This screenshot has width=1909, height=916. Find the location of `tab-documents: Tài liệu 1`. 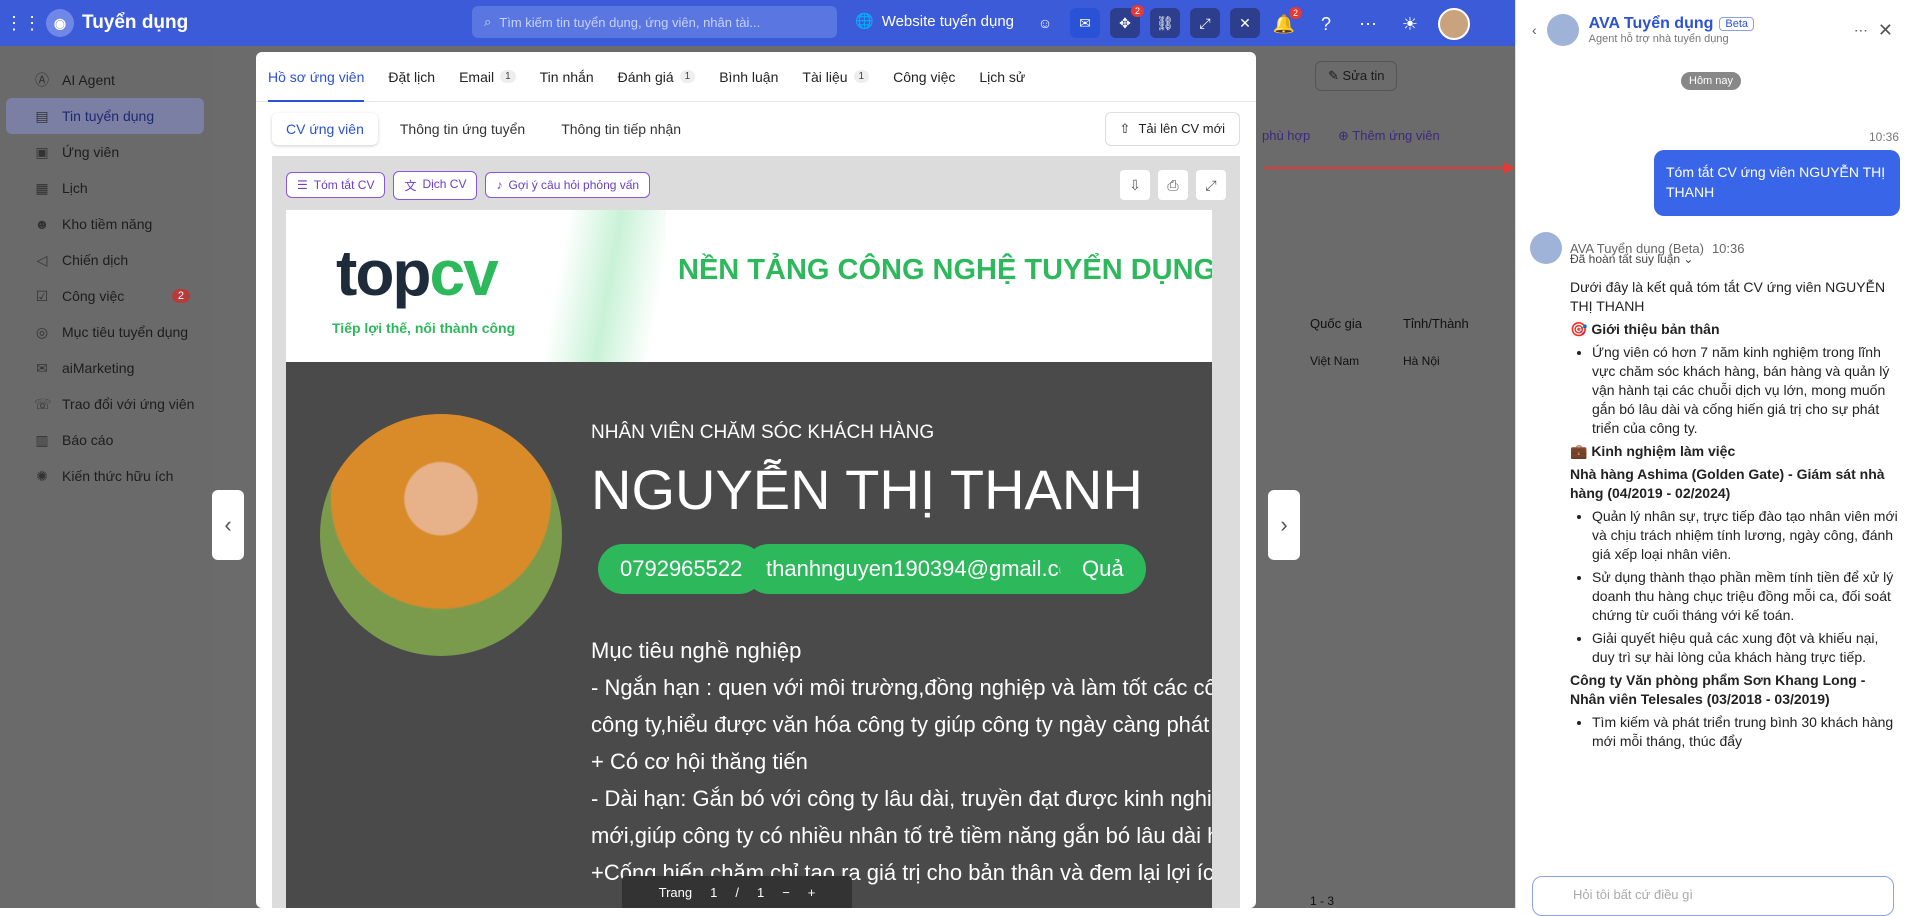

tab-documents: Tài liệu 1 is located at coordinates (836, 77).